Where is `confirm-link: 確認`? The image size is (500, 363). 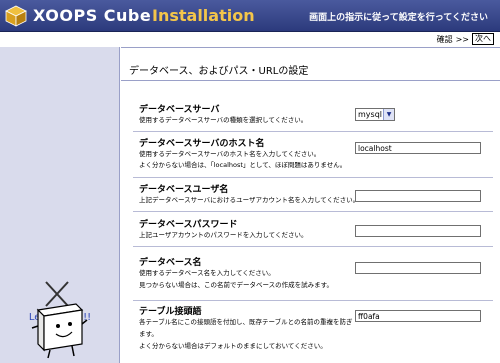 confirm-link: 確認 is located at coordinates (445, 39).